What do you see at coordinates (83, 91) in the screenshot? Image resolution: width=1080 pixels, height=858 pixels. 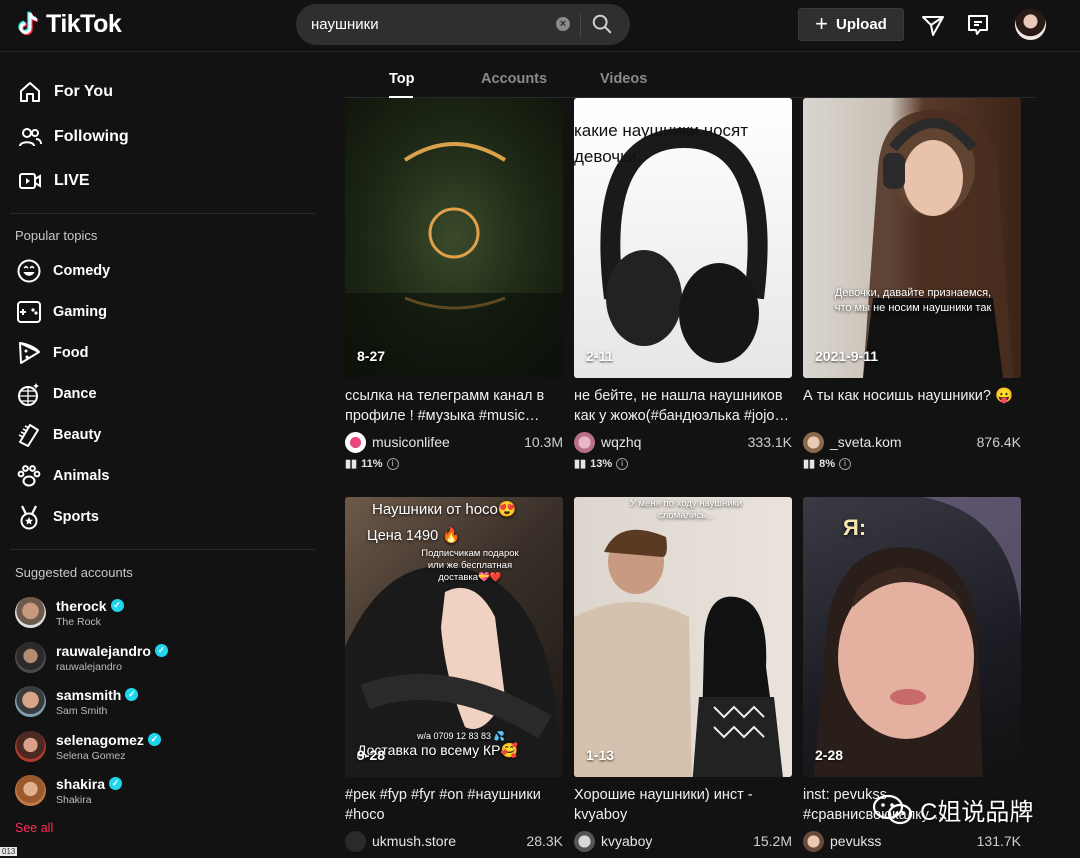 I see `nav-label: For You` at bounding box center [83, 91].